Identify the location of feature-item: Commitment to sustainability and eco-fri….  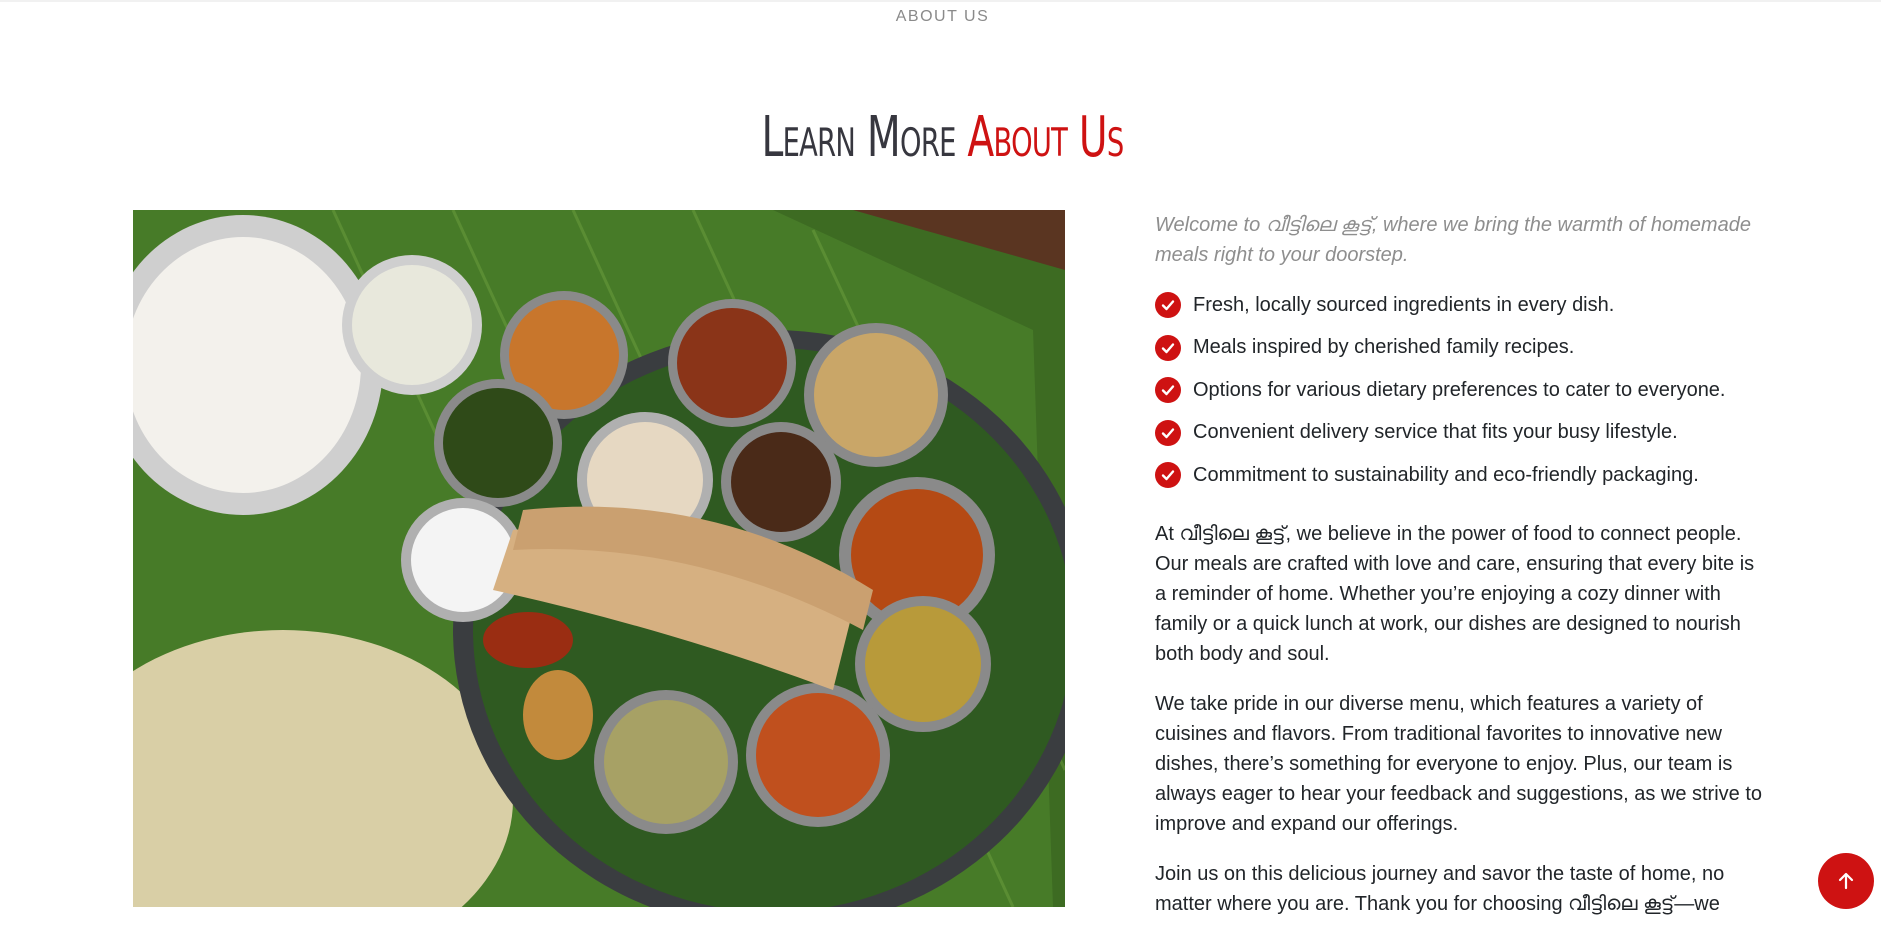
(1460, 475).